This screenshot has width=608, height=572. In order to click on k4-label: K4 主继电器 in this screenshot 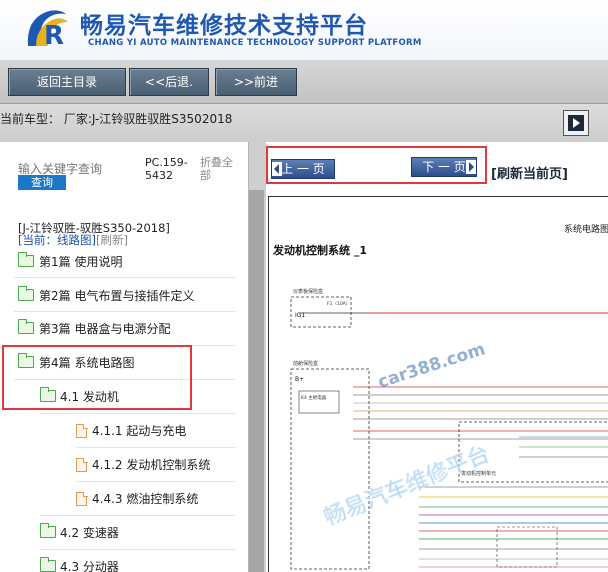, I will do `click(314, 397)`.